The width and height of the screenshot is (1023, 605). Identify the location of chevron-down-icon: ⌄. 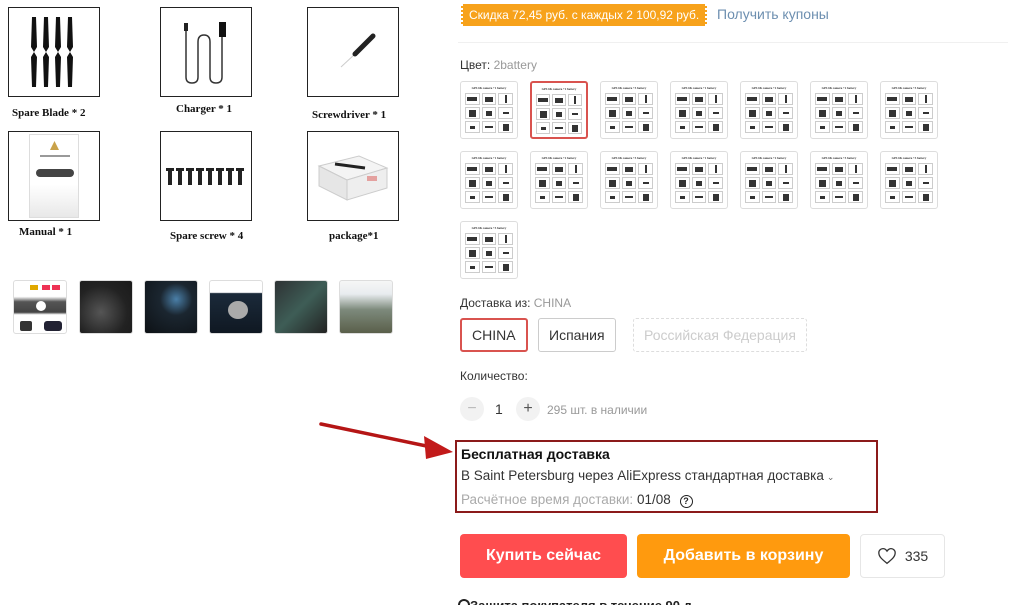
(830, 477).